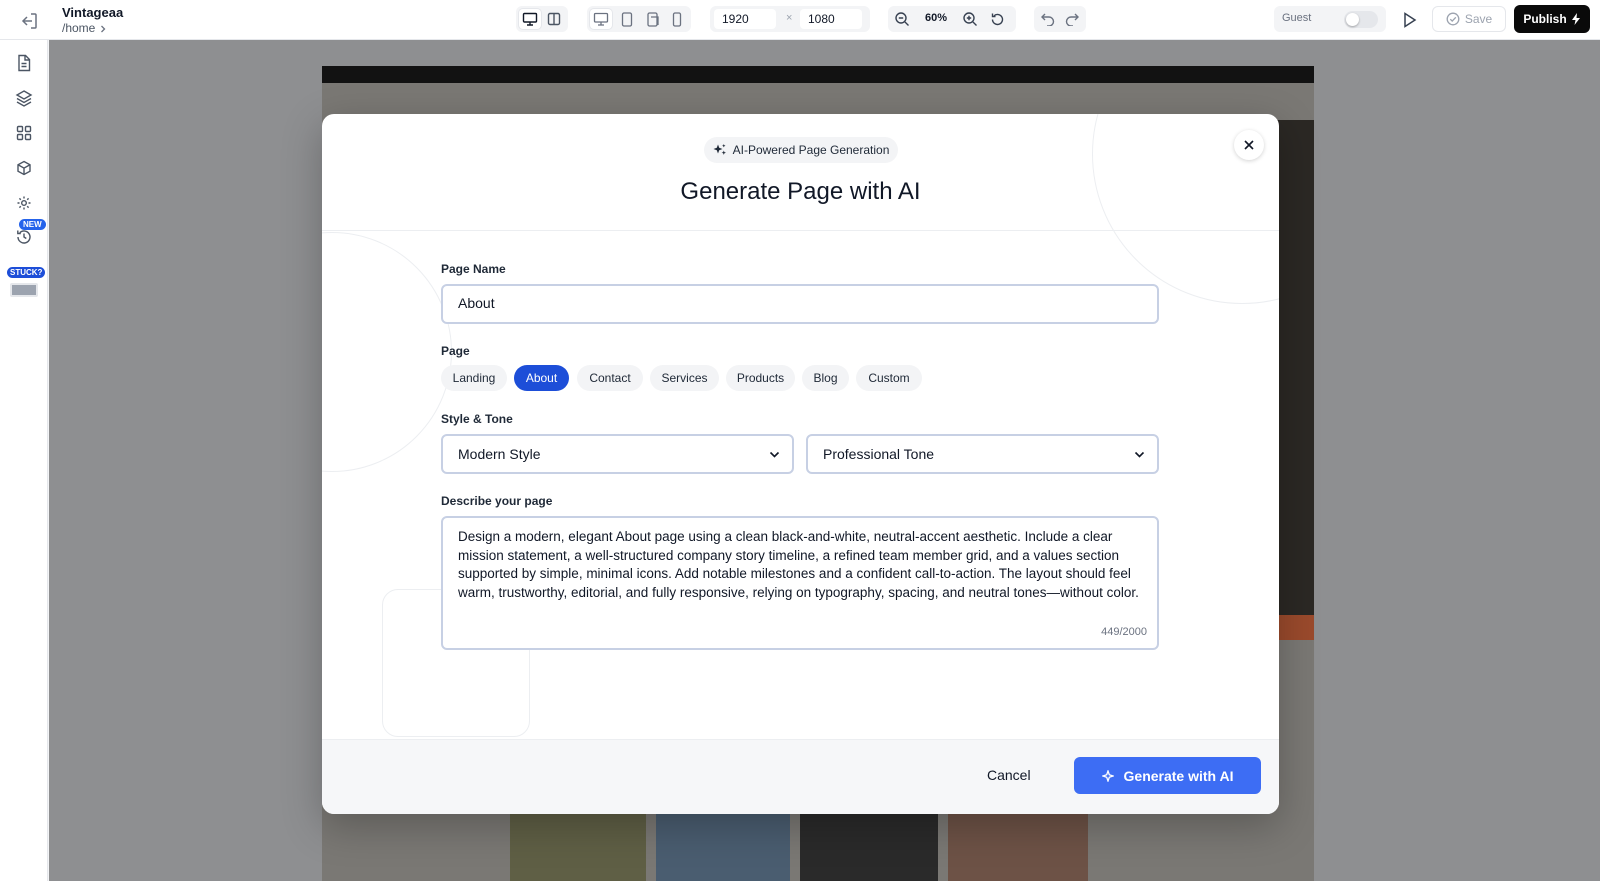 The width and height of the screenshot is (1600, 881). I want to click on chip-custom: Custom, so click(889, 378).